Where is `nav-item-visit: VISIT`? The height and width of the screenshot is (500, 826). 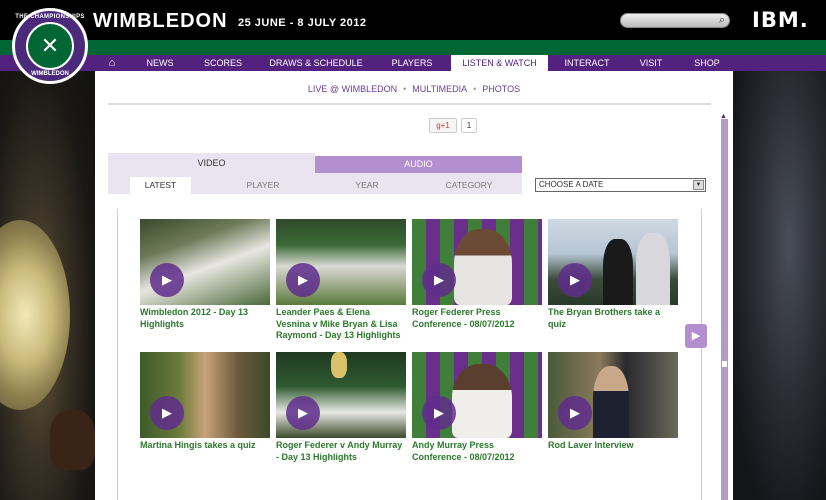
nav-item-visit: VISIT is located at coordinates (651, 63).